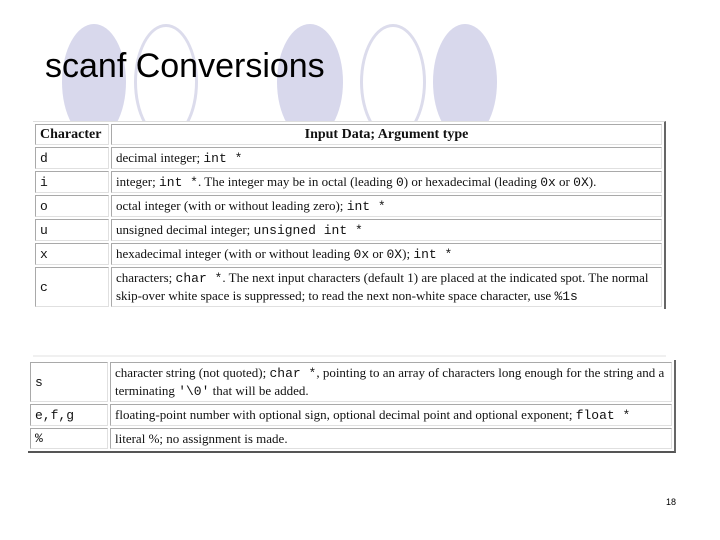 The width and height of the screenshot is (720, 540). Describe the element at coordinates (185, 66) in the screenshot. I see `slide-title: scanf Conversions` at that location.